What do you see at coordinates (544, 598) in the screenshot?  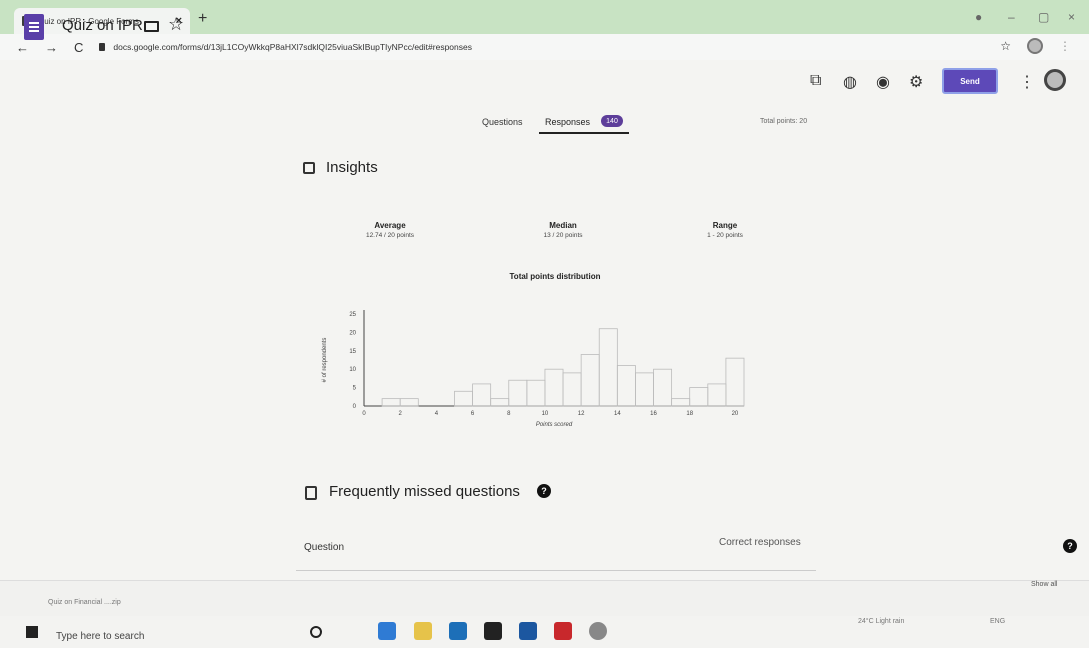 I see `download-shelf: Quiz on Financial ....zip Show all` at bounding box center [544, 598].